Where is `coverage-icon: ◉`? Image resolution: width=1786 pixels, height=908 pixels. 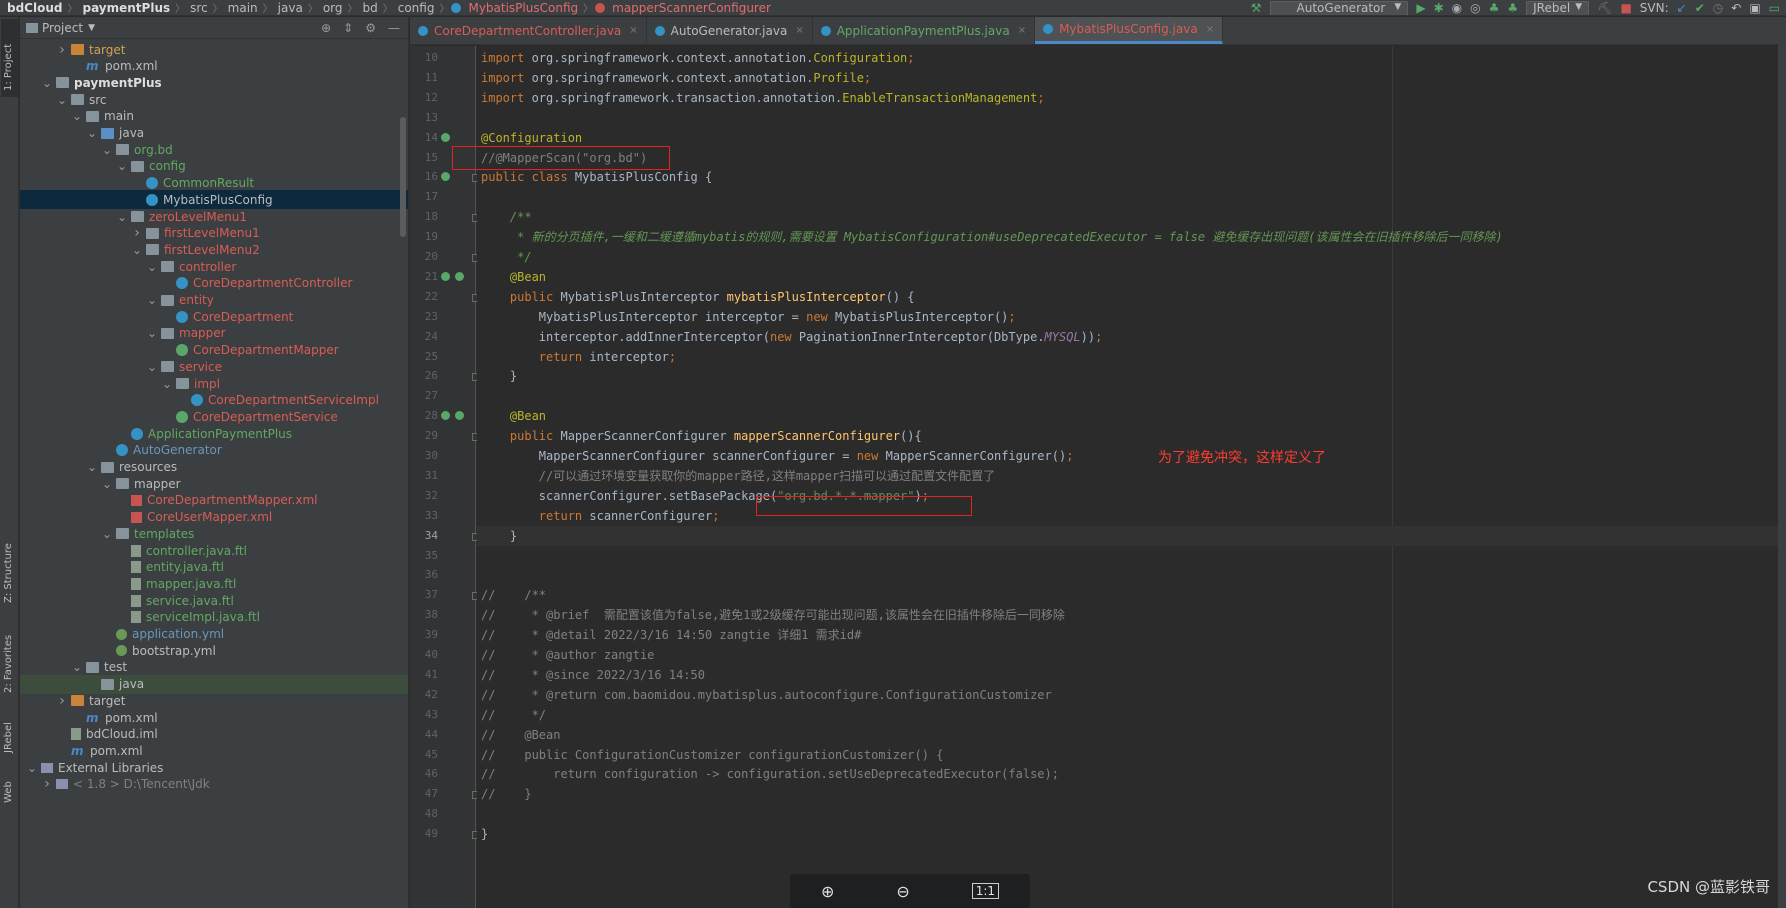 coverage-icon: ◉ is located at coordinates (1457, 8).